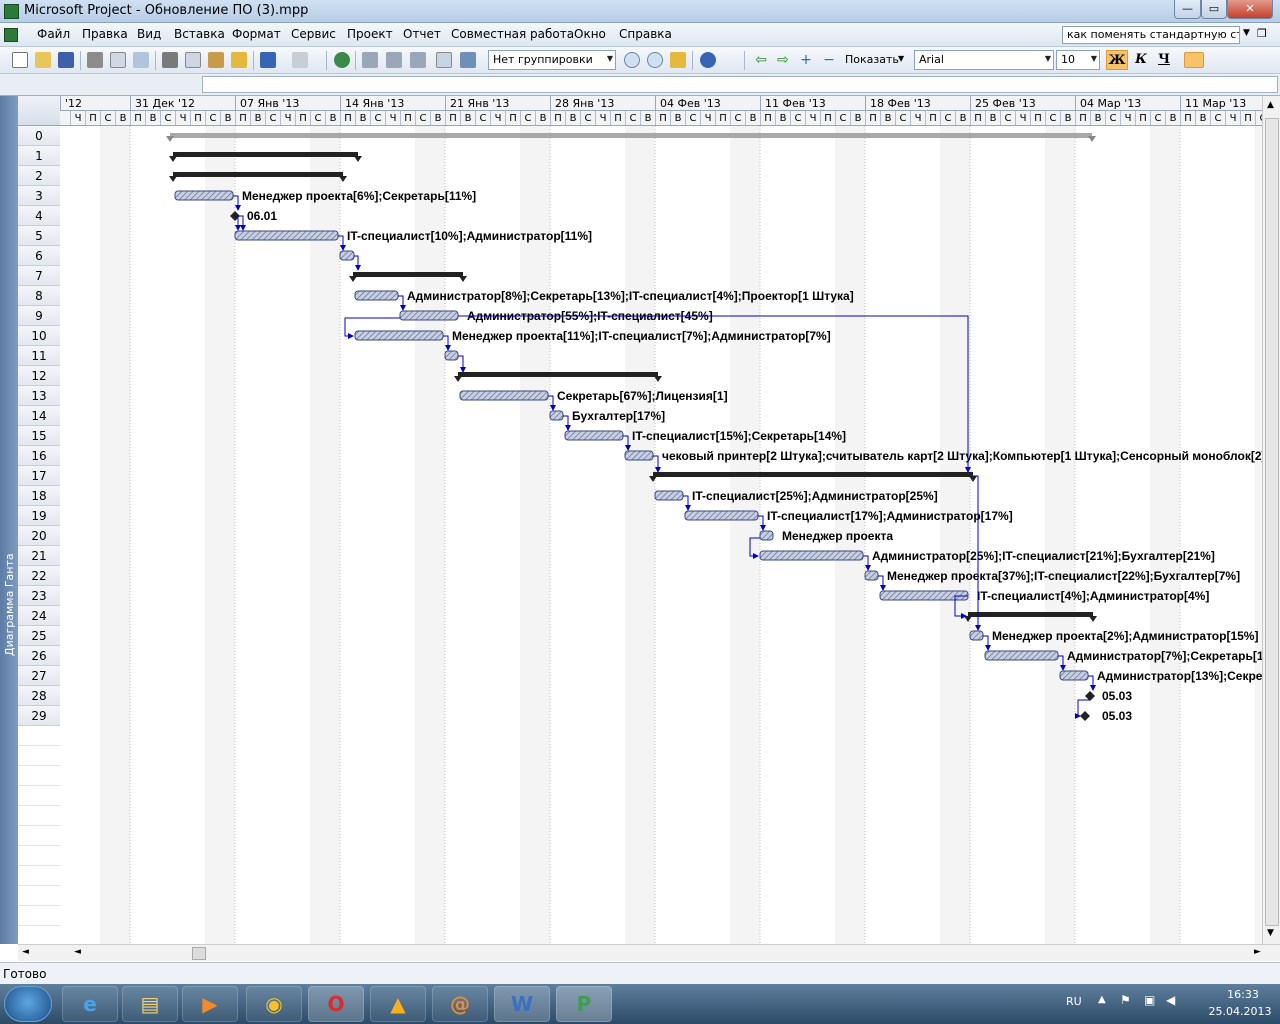  I want to click on row-number: 14, so click(39, 416).